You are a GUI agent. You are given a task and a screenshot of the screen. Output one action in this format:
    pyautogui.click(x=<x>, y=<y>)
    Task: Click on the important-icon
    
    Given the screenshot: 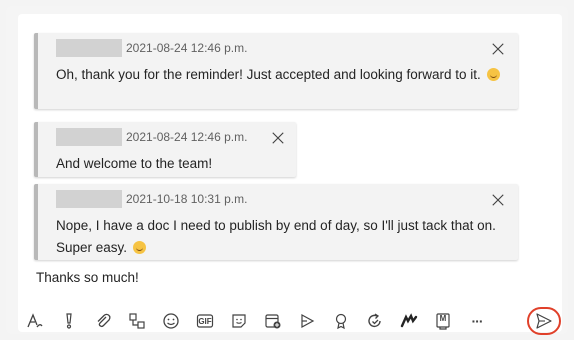 What is the action you would take?
    pyautogui.click(x=69, y=321)
    